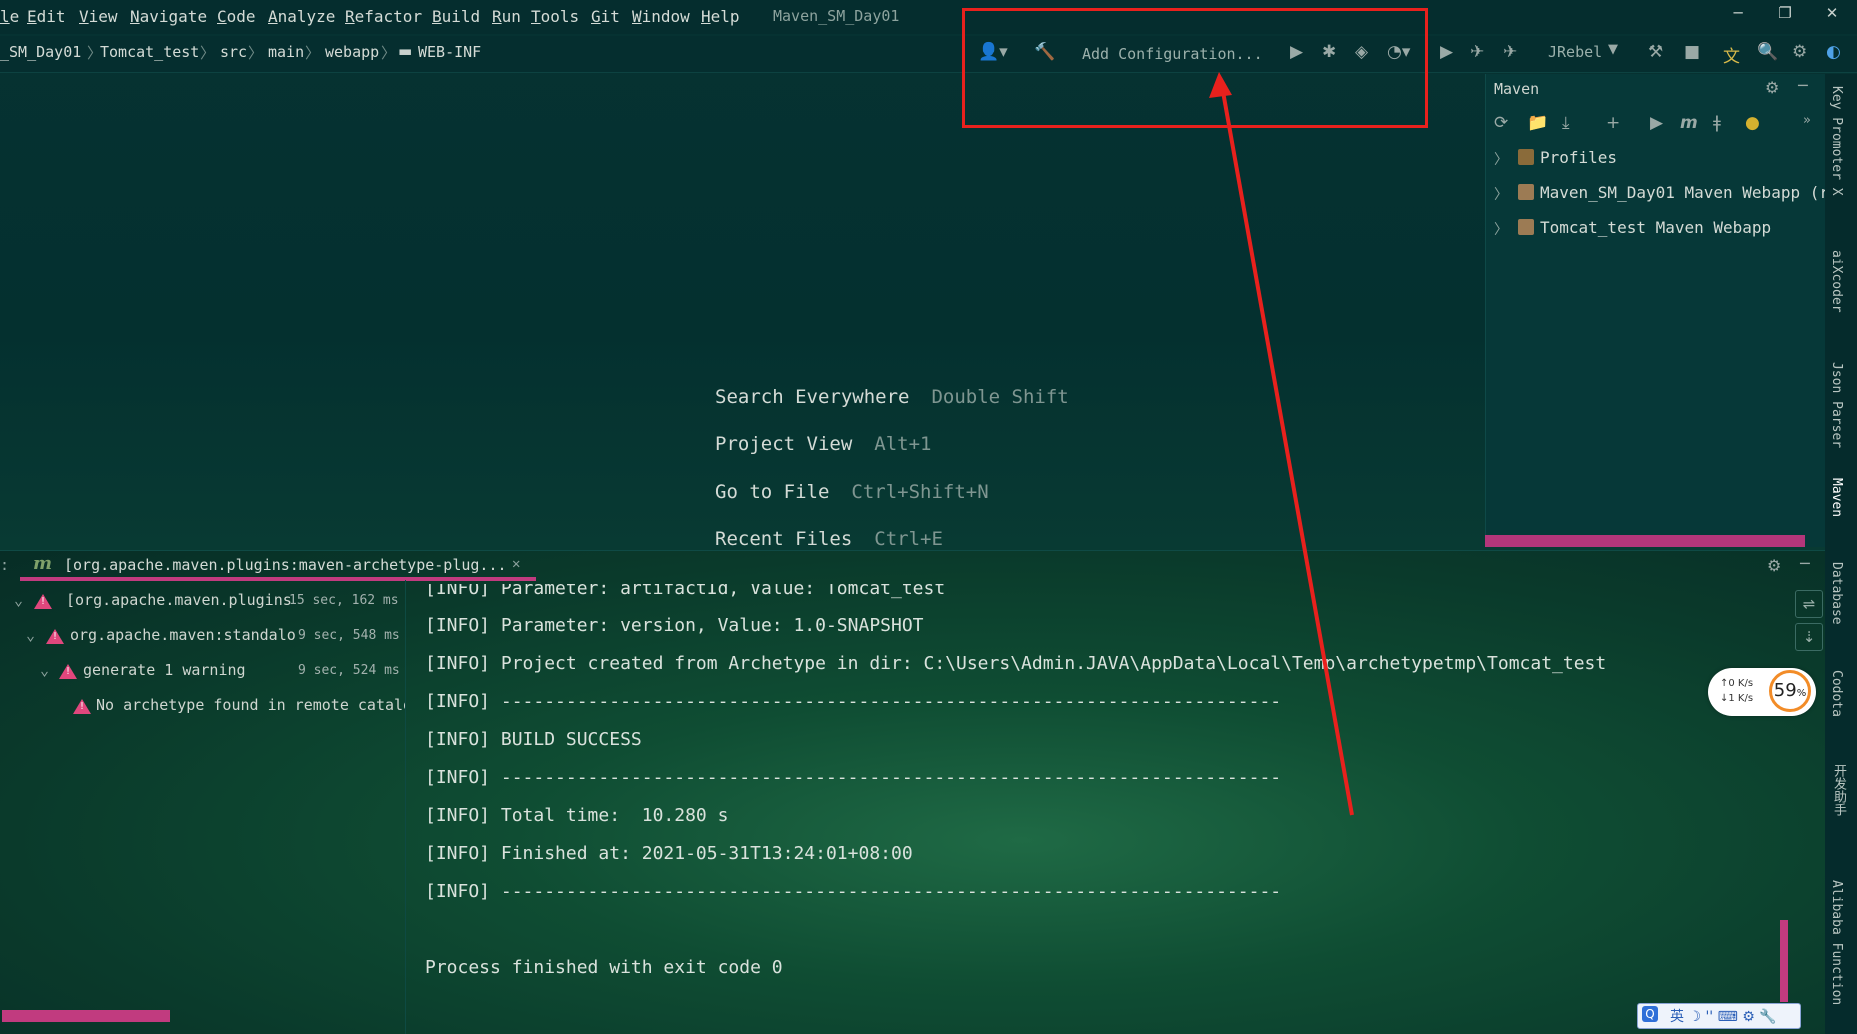  Describe the element at coordinates (1689, 123) in the screenshot. I see `execute-maven-goal-icon: m` at that location.